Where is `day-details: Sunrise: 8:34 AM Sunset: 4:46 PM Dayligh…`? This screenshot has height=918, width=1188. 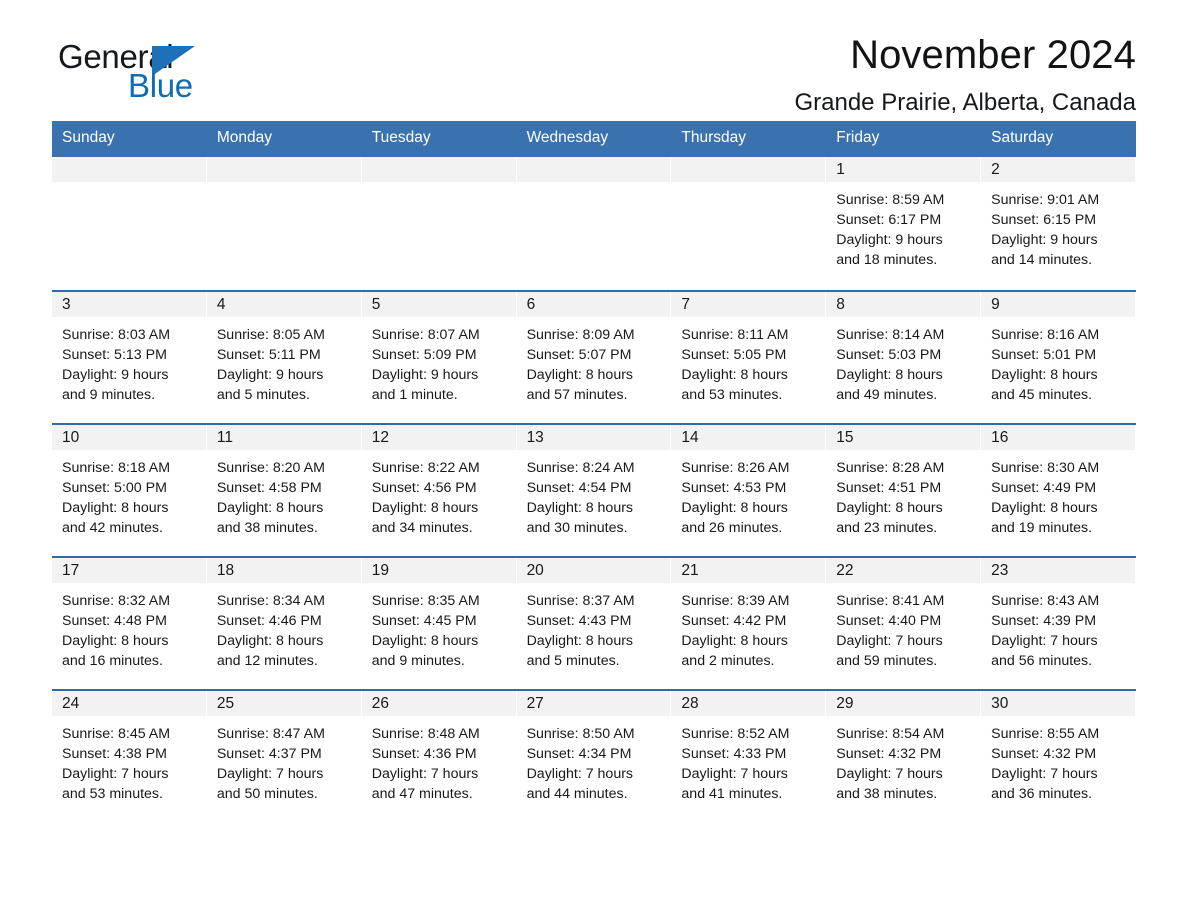
day-details: Sunrise: 8:34 AM Sunset: 4:46 PM Dayligh… is located at coordinates (284, 627).